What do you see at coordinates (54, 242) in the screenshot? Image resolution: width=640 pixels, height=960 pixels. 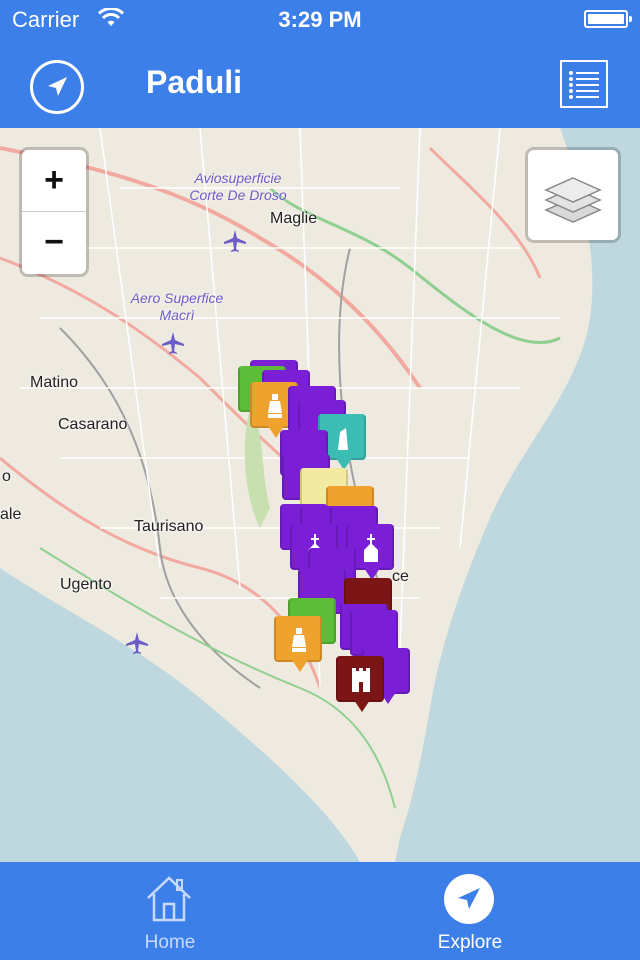 I see `zoom-out-button: −` at bounding box center [54, 242].